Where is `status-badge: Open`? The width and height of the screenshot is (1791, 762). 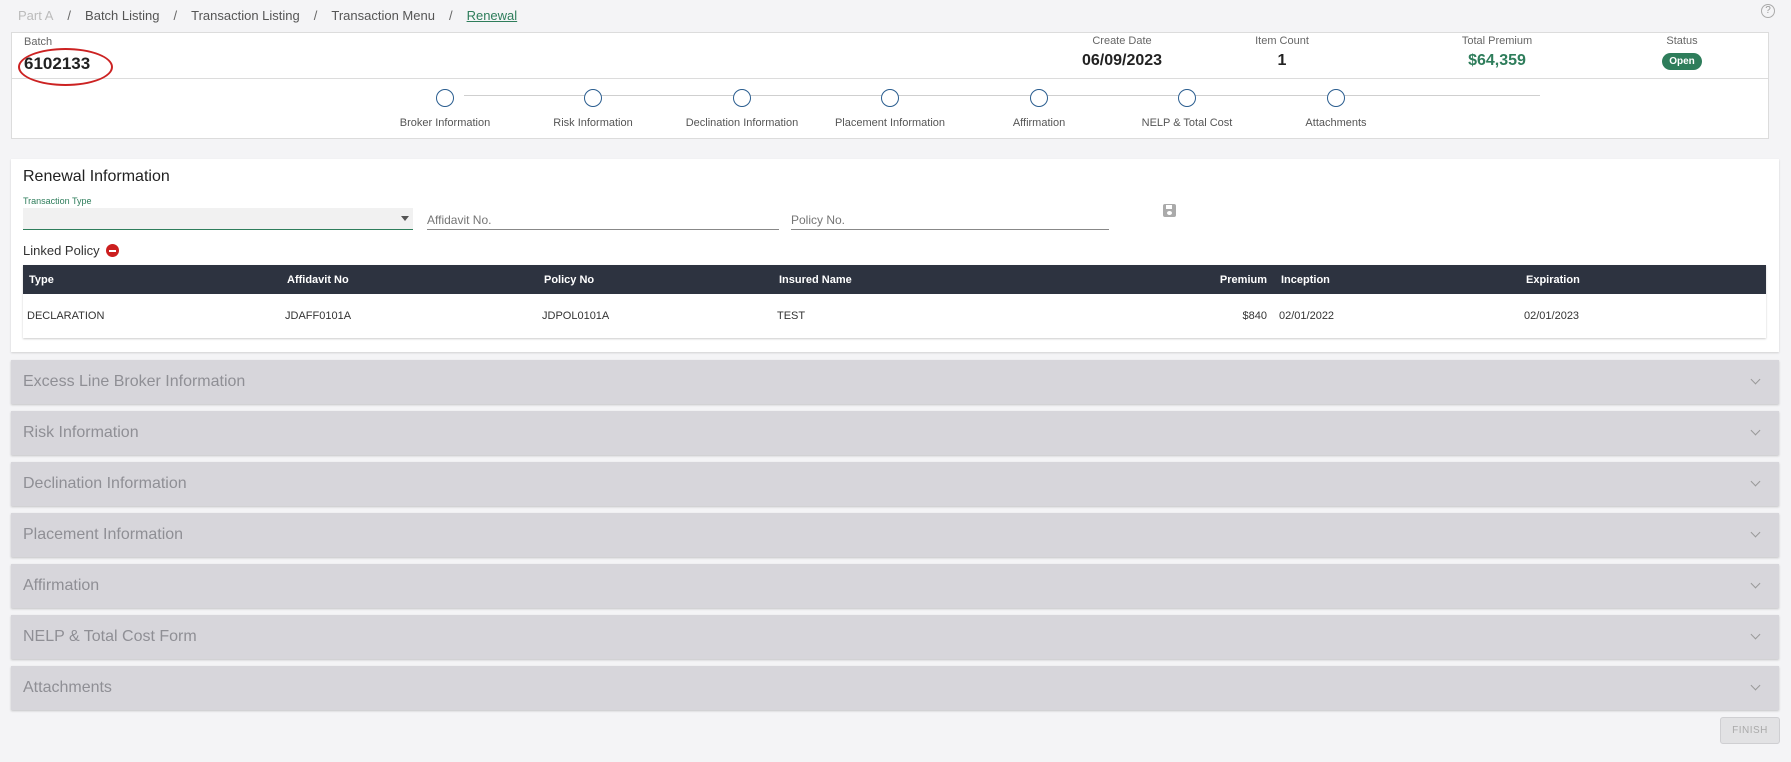 status-badge: Open is located at coordinates (1682, 61).